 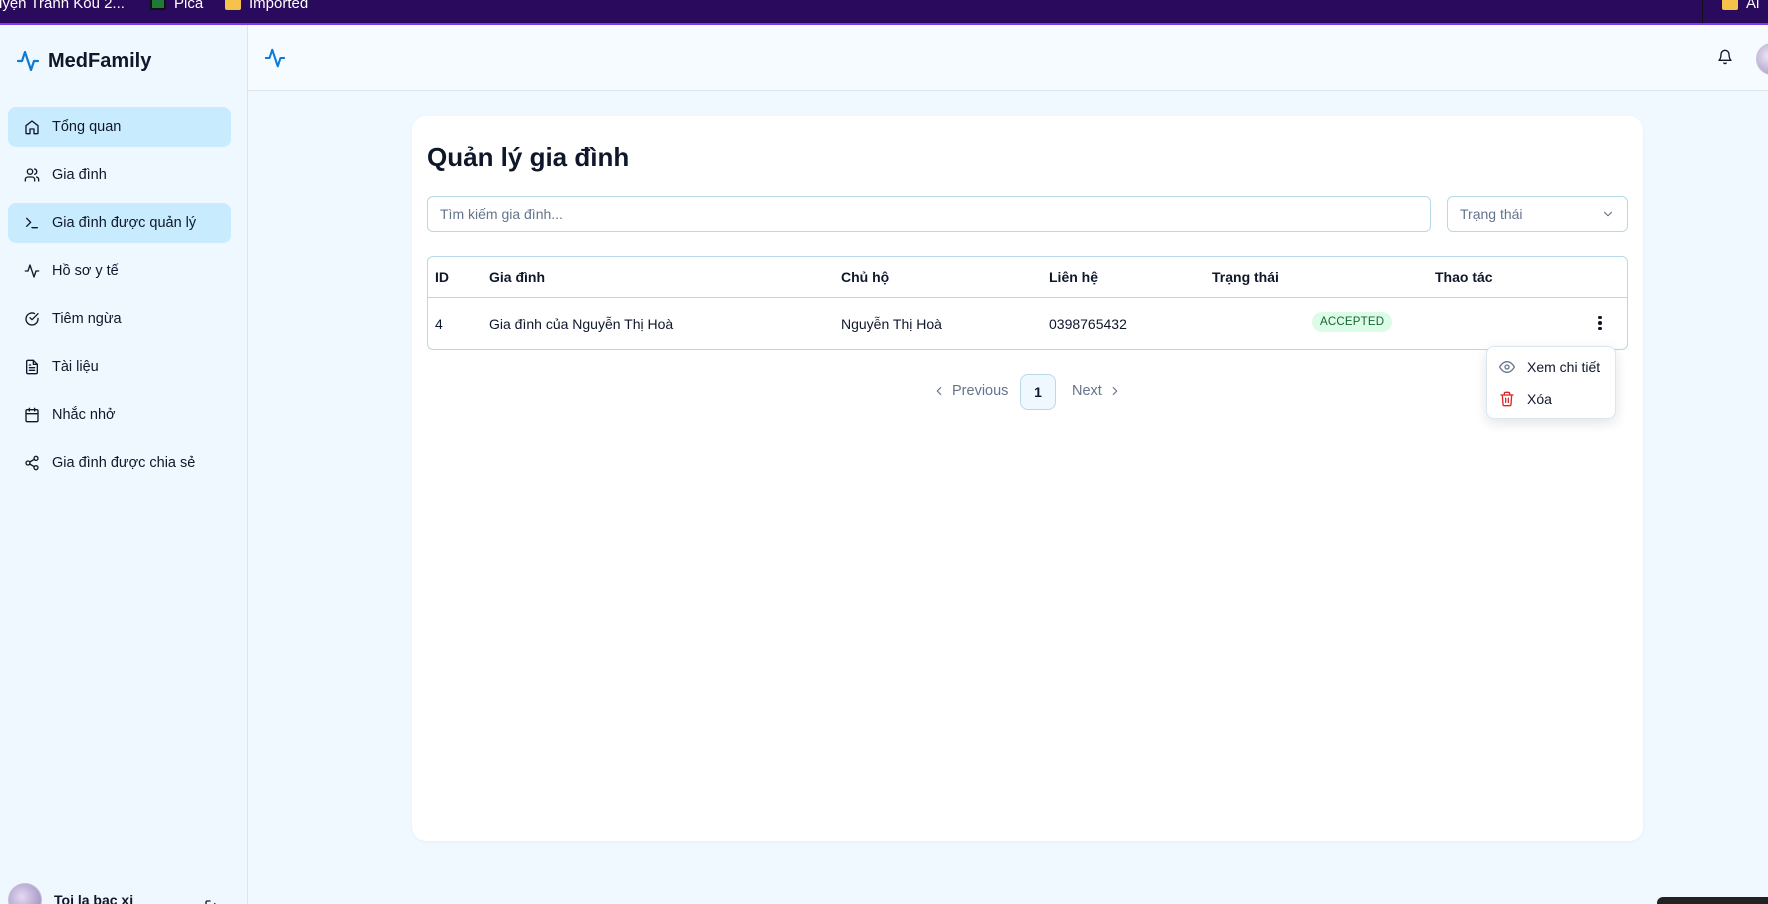 I want to click on next-page-button: Next, so click(x=1097, y=391).